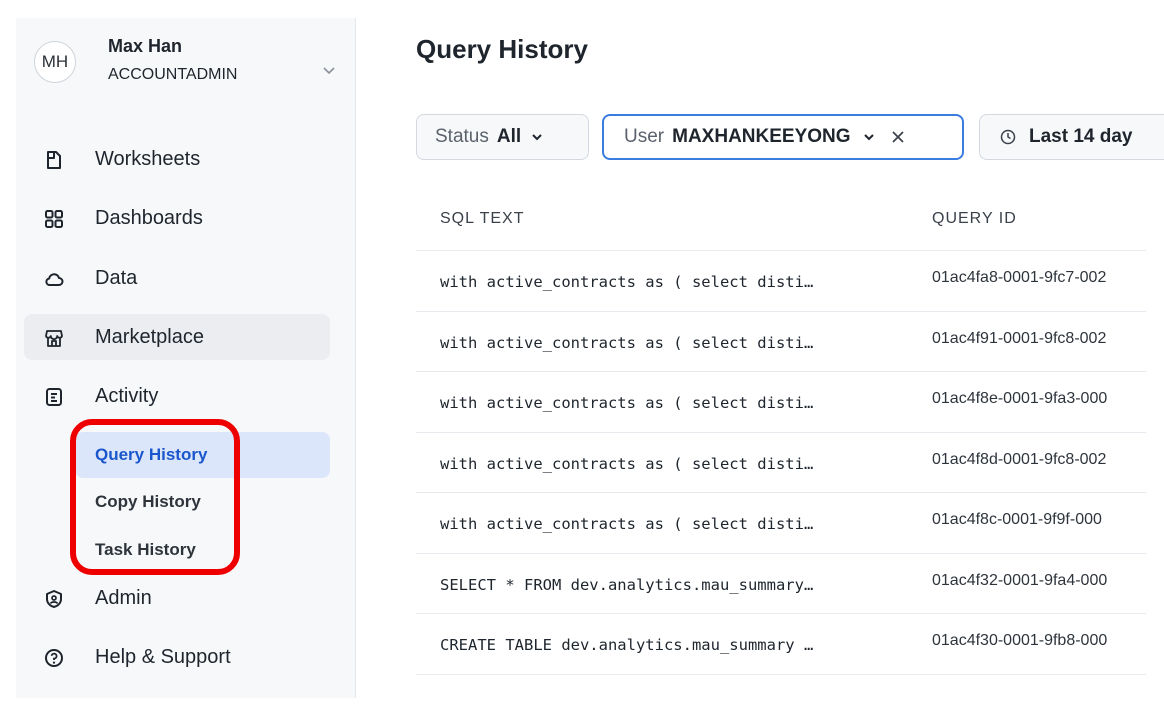  Describe the element at coordinates (1019, 581) in the screenshot. I see `query-id-cell: 01ac4f32-0001-9fa4-000` at that location.